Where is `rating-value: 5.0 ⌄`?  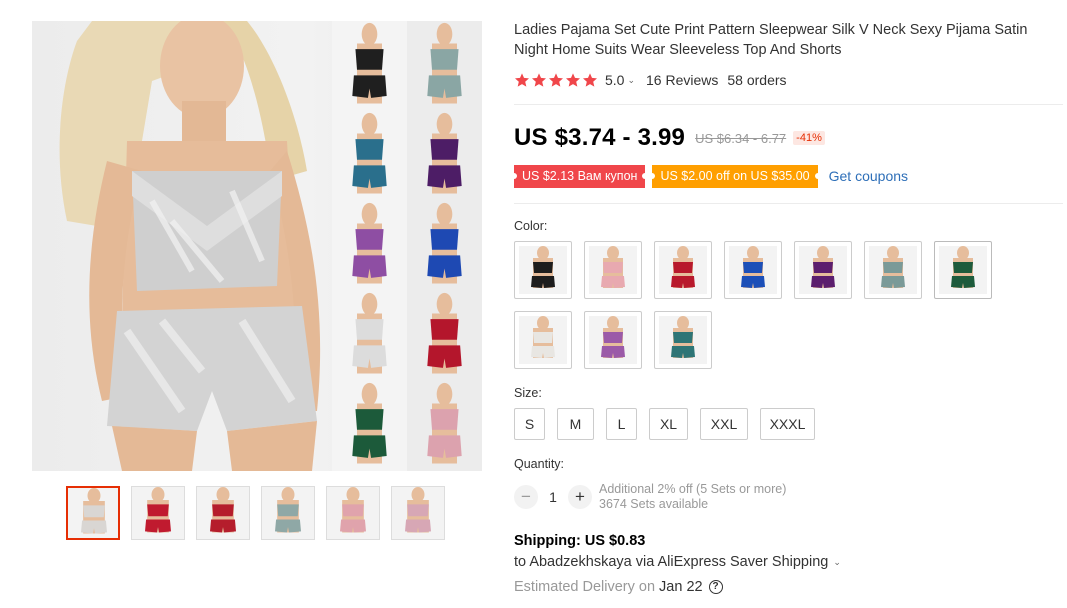 rating-value: 5.0 ⌄ is located at coordinates (620, 80).